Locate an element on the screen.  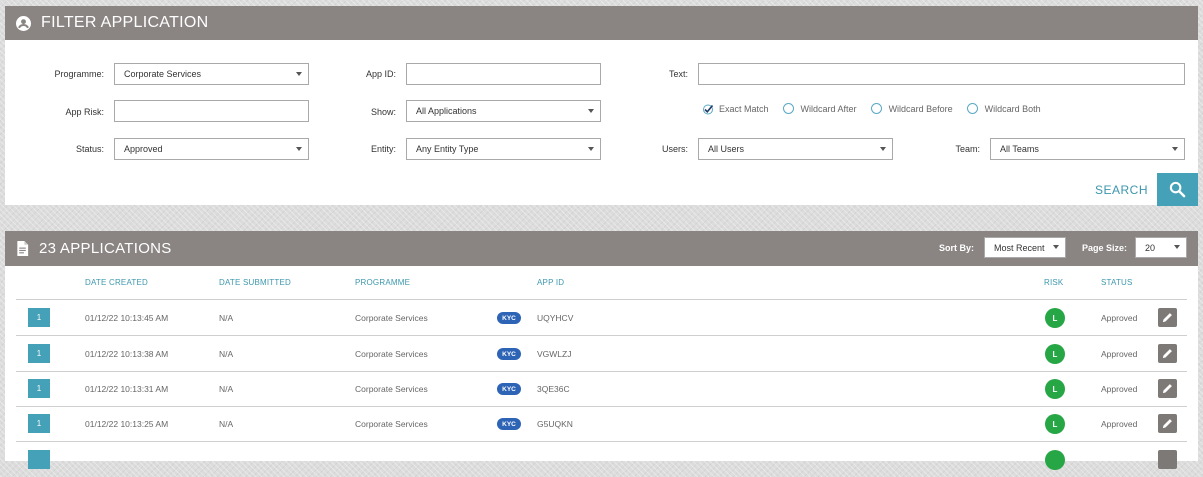
status-select: Approved is located at coordinates (211, 149).